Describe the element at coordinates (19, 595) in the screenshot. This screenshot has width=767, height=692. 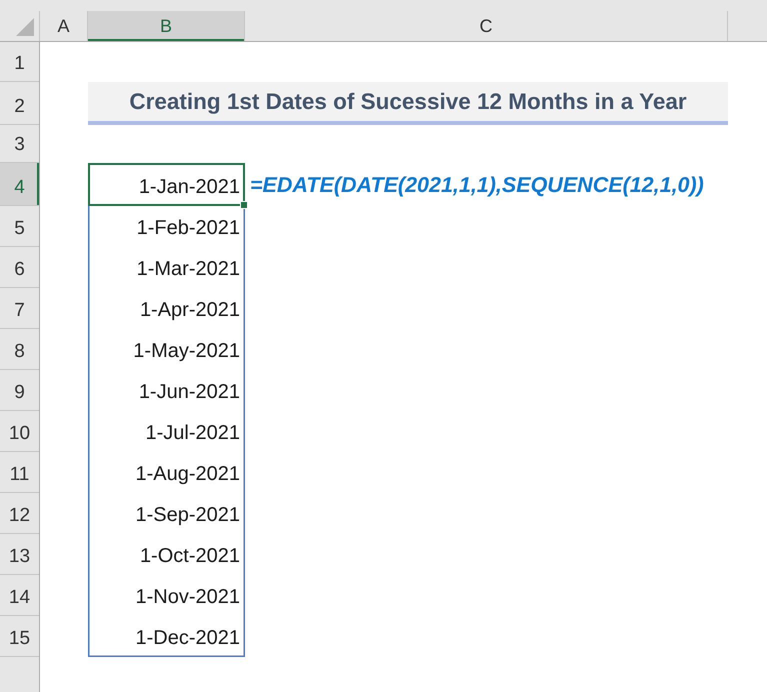
I see `row-header: 14` at that location.